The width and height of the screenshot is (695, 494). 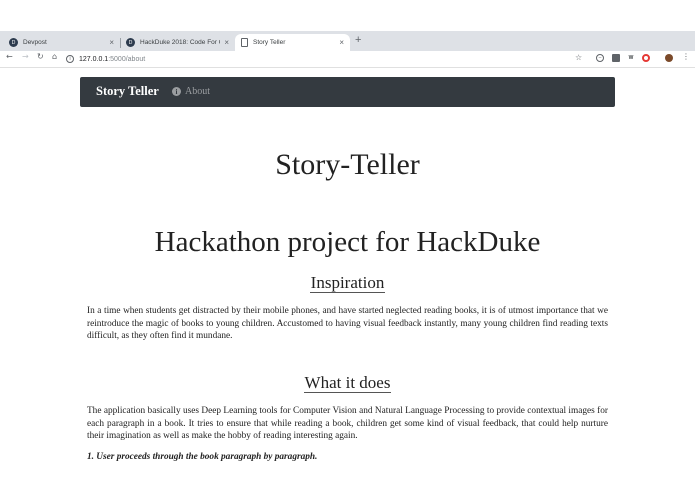 I want to click on section-heading-text: What it does, so click(x=347, y=383).